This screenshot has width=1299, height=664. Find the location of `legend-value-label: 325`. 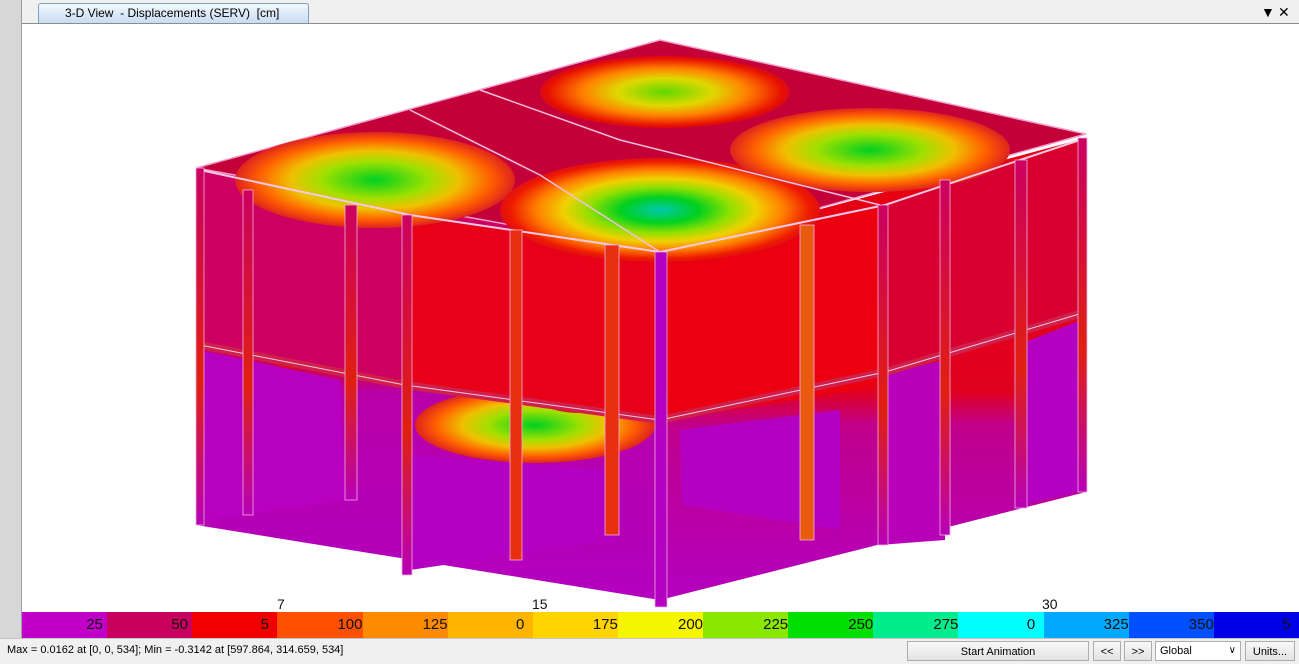

legend-value-label: 325 is located at coordinates (1116, 624).